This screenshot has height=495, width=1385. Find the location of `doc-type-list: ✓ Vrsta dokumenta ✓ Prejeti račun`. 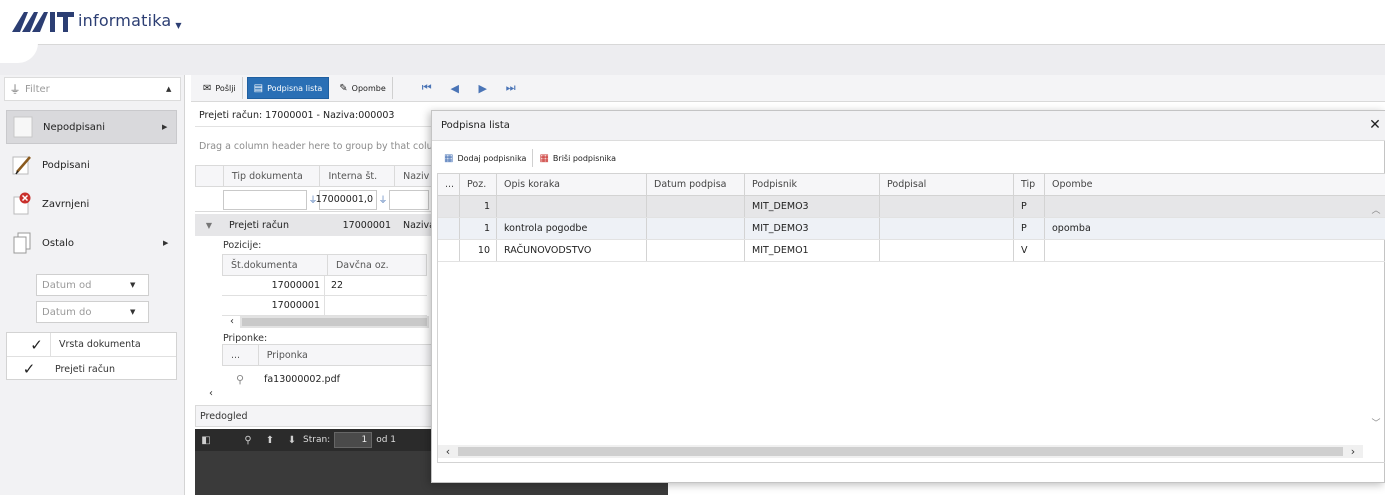

doc-type-list: ✓ Vrsta dokumenta ✓ Prejeti račun is located at coordinates (91, 356).